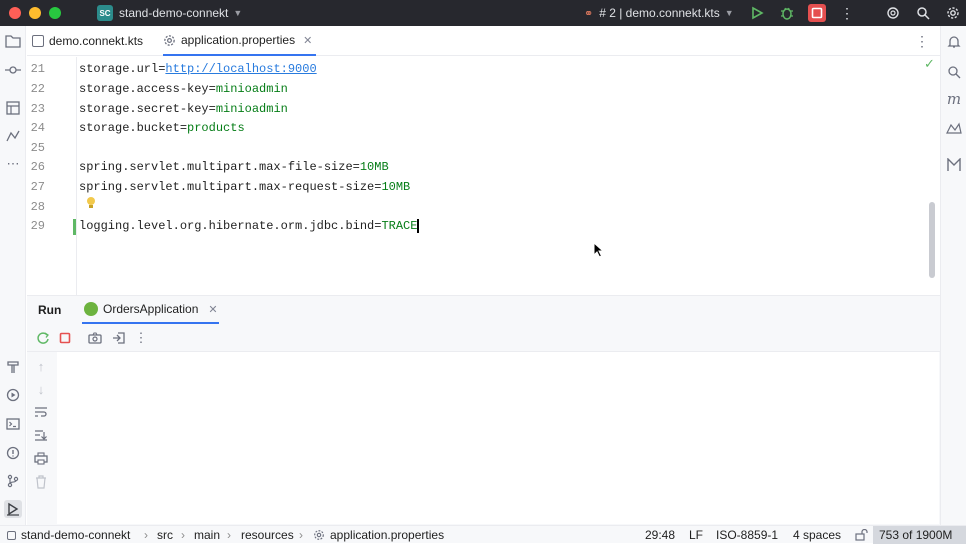 The image size is (966, 544). Describe the element at coordinates (954, 72) in the screenshot. I see `ai-chat-icon` at that location.